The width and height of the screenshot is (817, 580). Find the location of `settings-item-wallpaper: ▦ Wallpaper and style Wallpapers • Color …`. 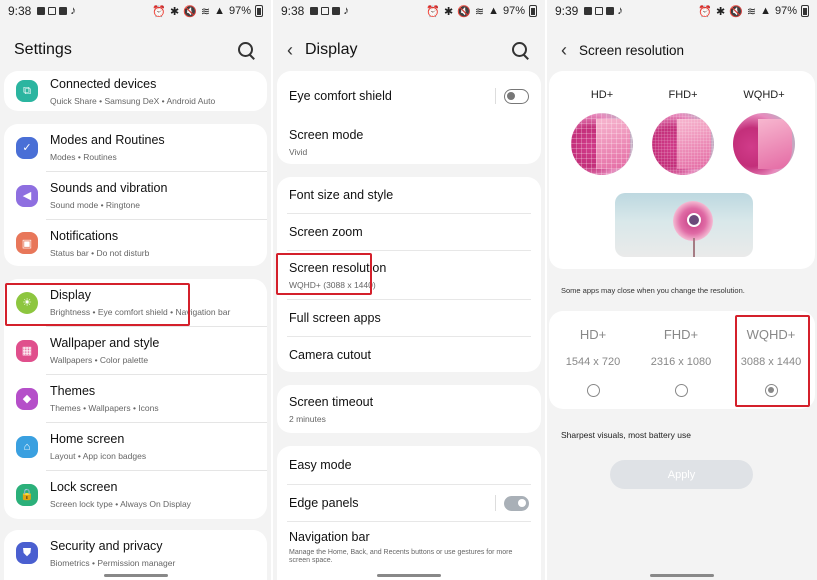

settings-item-wallpaper: ▦ Wallpaper and style Wallpapers • Color … is located at coordinates (135, 350).